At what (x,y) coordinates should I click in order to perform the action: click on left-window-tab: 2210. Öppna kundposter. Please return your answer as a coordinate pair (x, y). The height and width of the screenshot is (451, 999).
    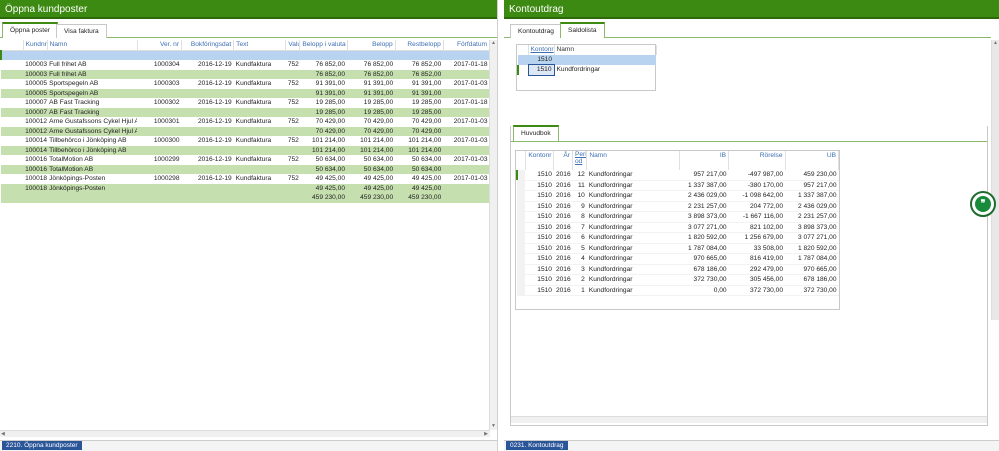
    Looking at the image, I should click on (42, 445).